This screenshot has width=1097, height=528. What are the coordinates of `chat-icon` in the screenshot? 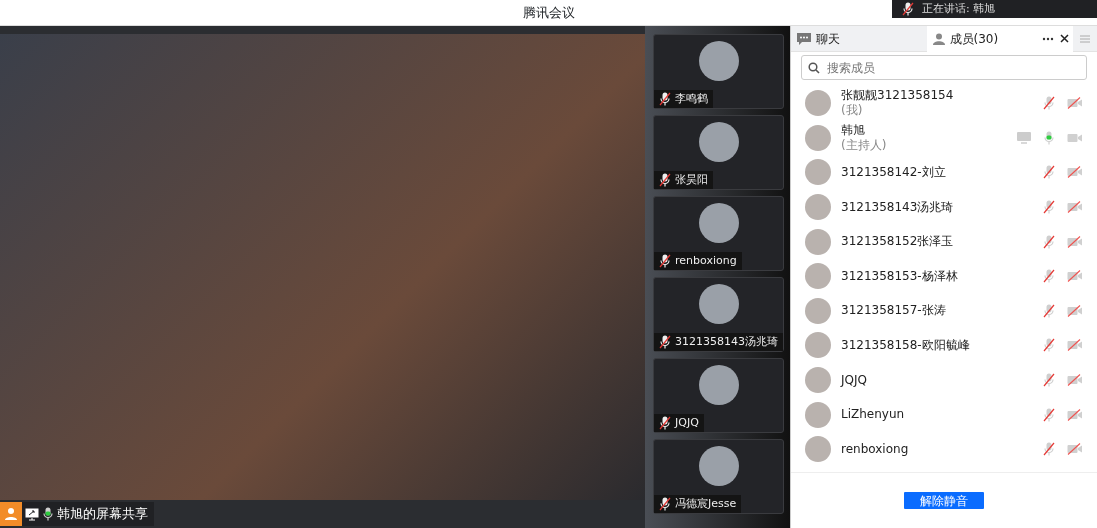 It's located at (804, 38).